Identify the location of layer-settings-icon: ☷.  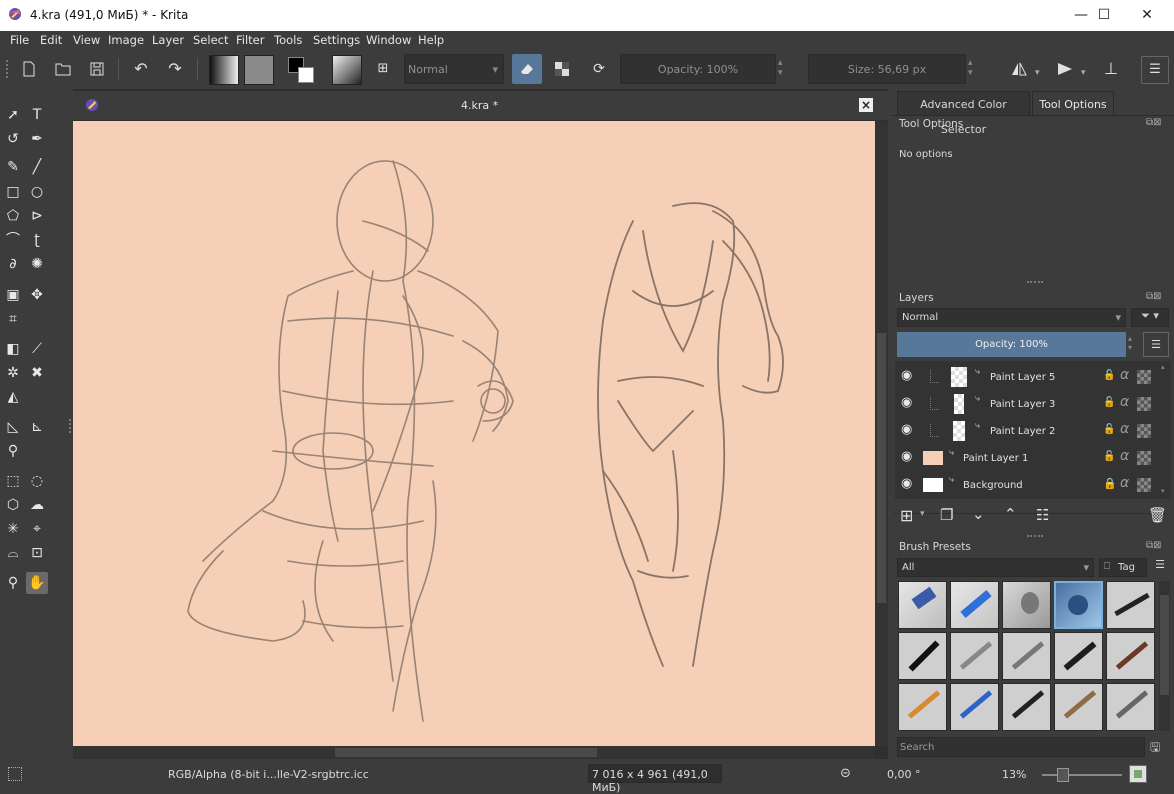
(1042, 515).